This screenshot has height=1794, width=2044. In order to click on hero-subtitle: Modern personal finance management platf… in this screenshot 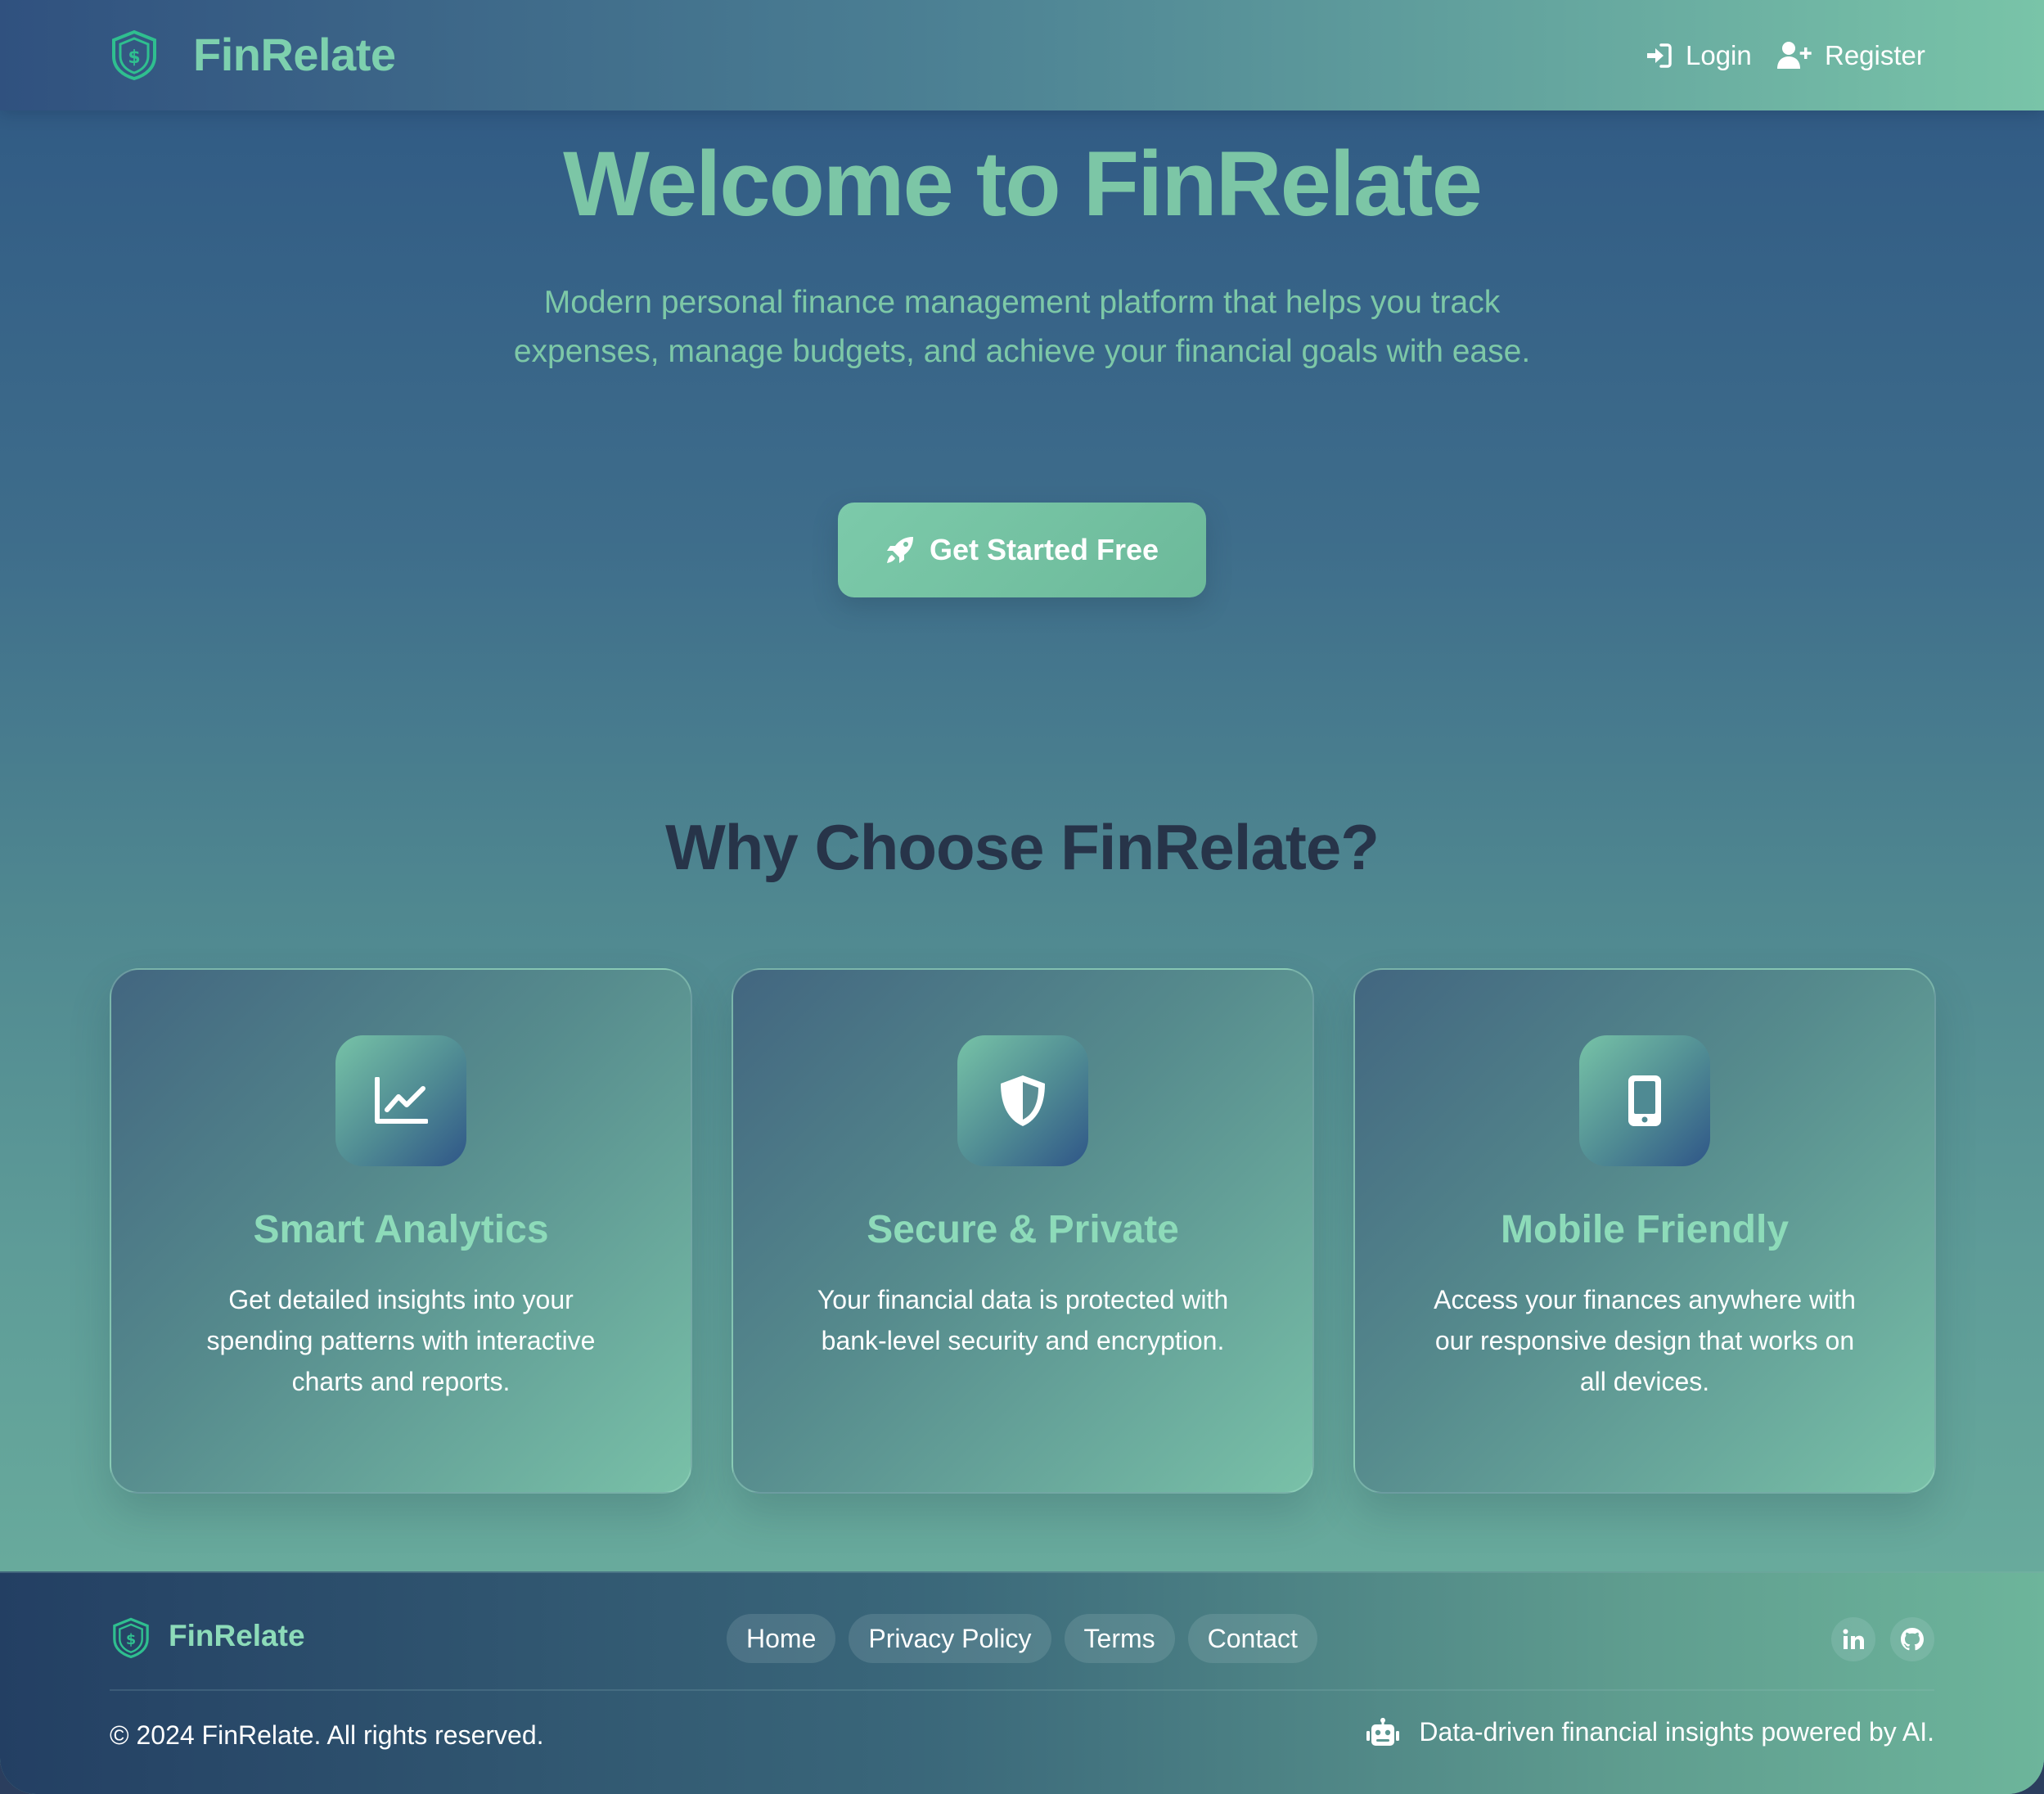, I will do `click(1022, 327)`.